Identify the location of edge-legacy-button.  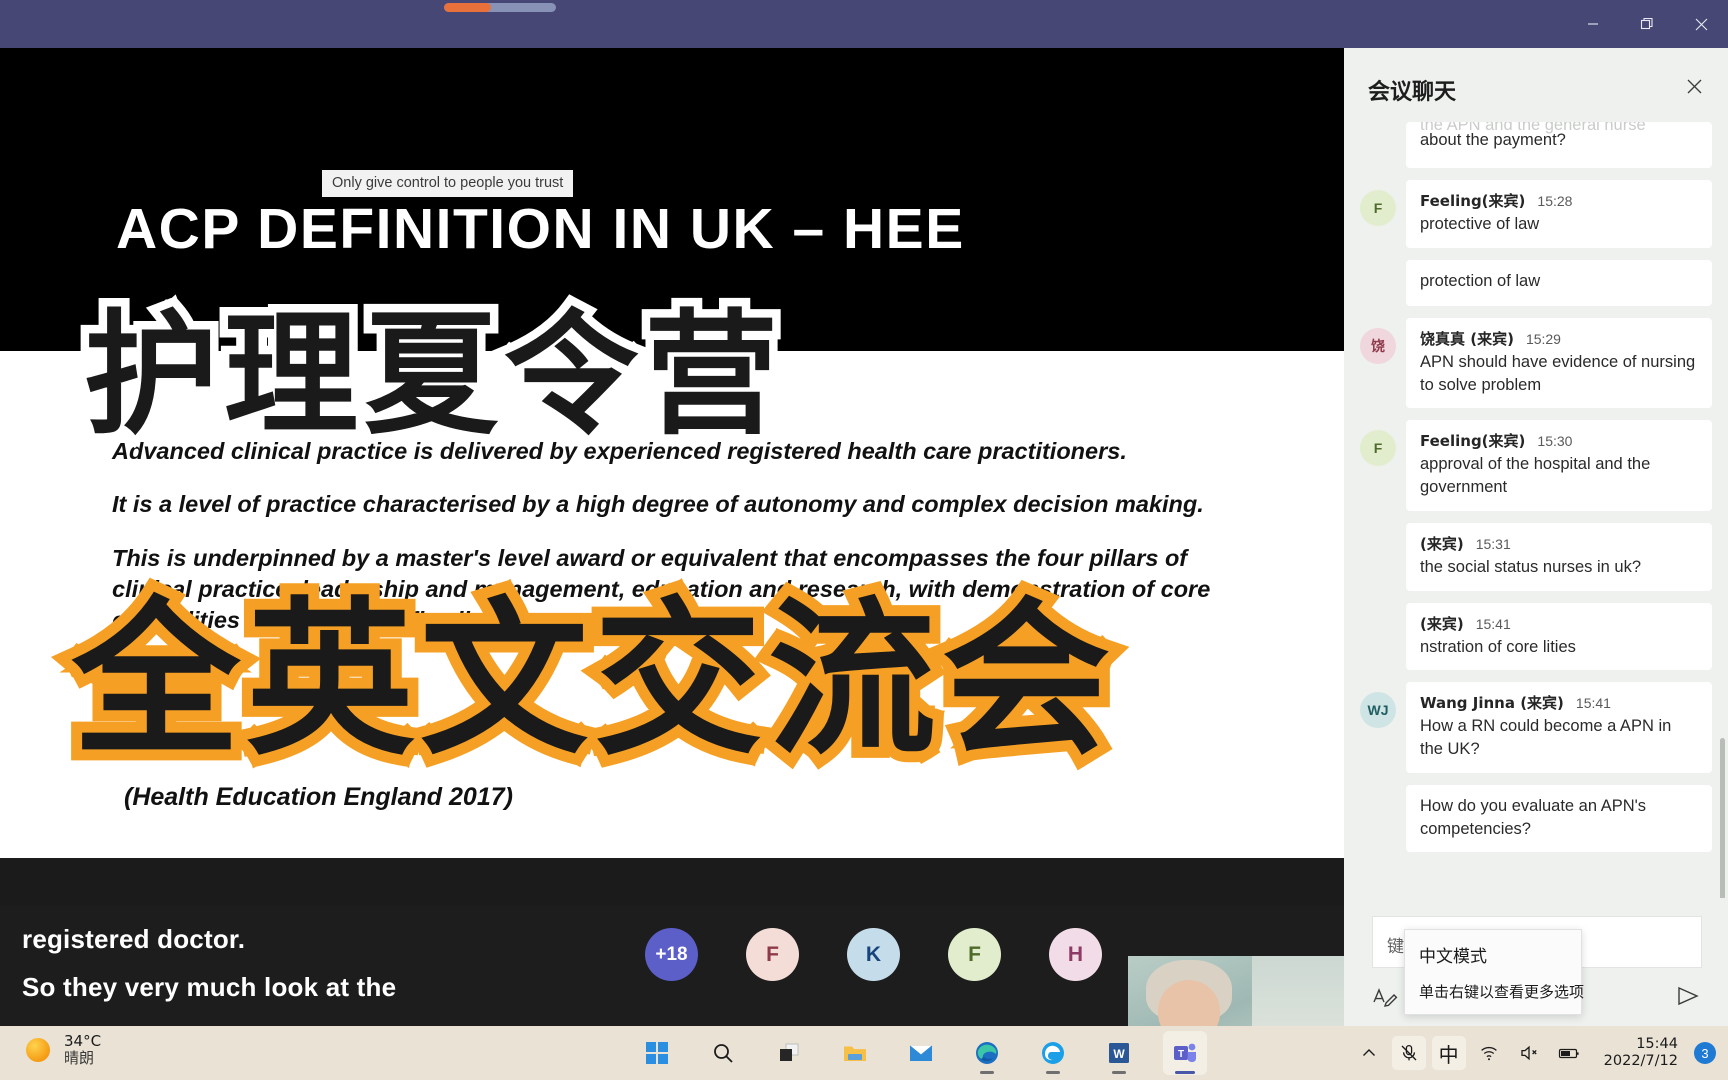
(1053, 1053).